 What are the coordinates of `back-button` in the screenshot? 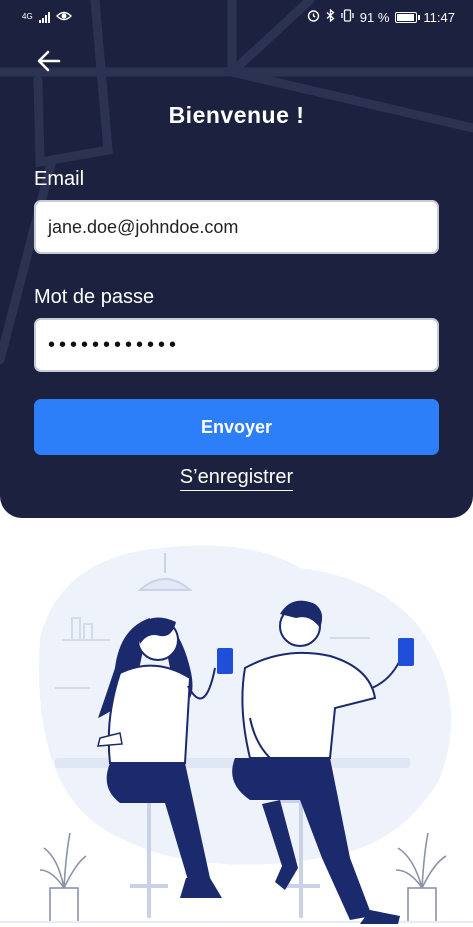 It's located at (49, 61).